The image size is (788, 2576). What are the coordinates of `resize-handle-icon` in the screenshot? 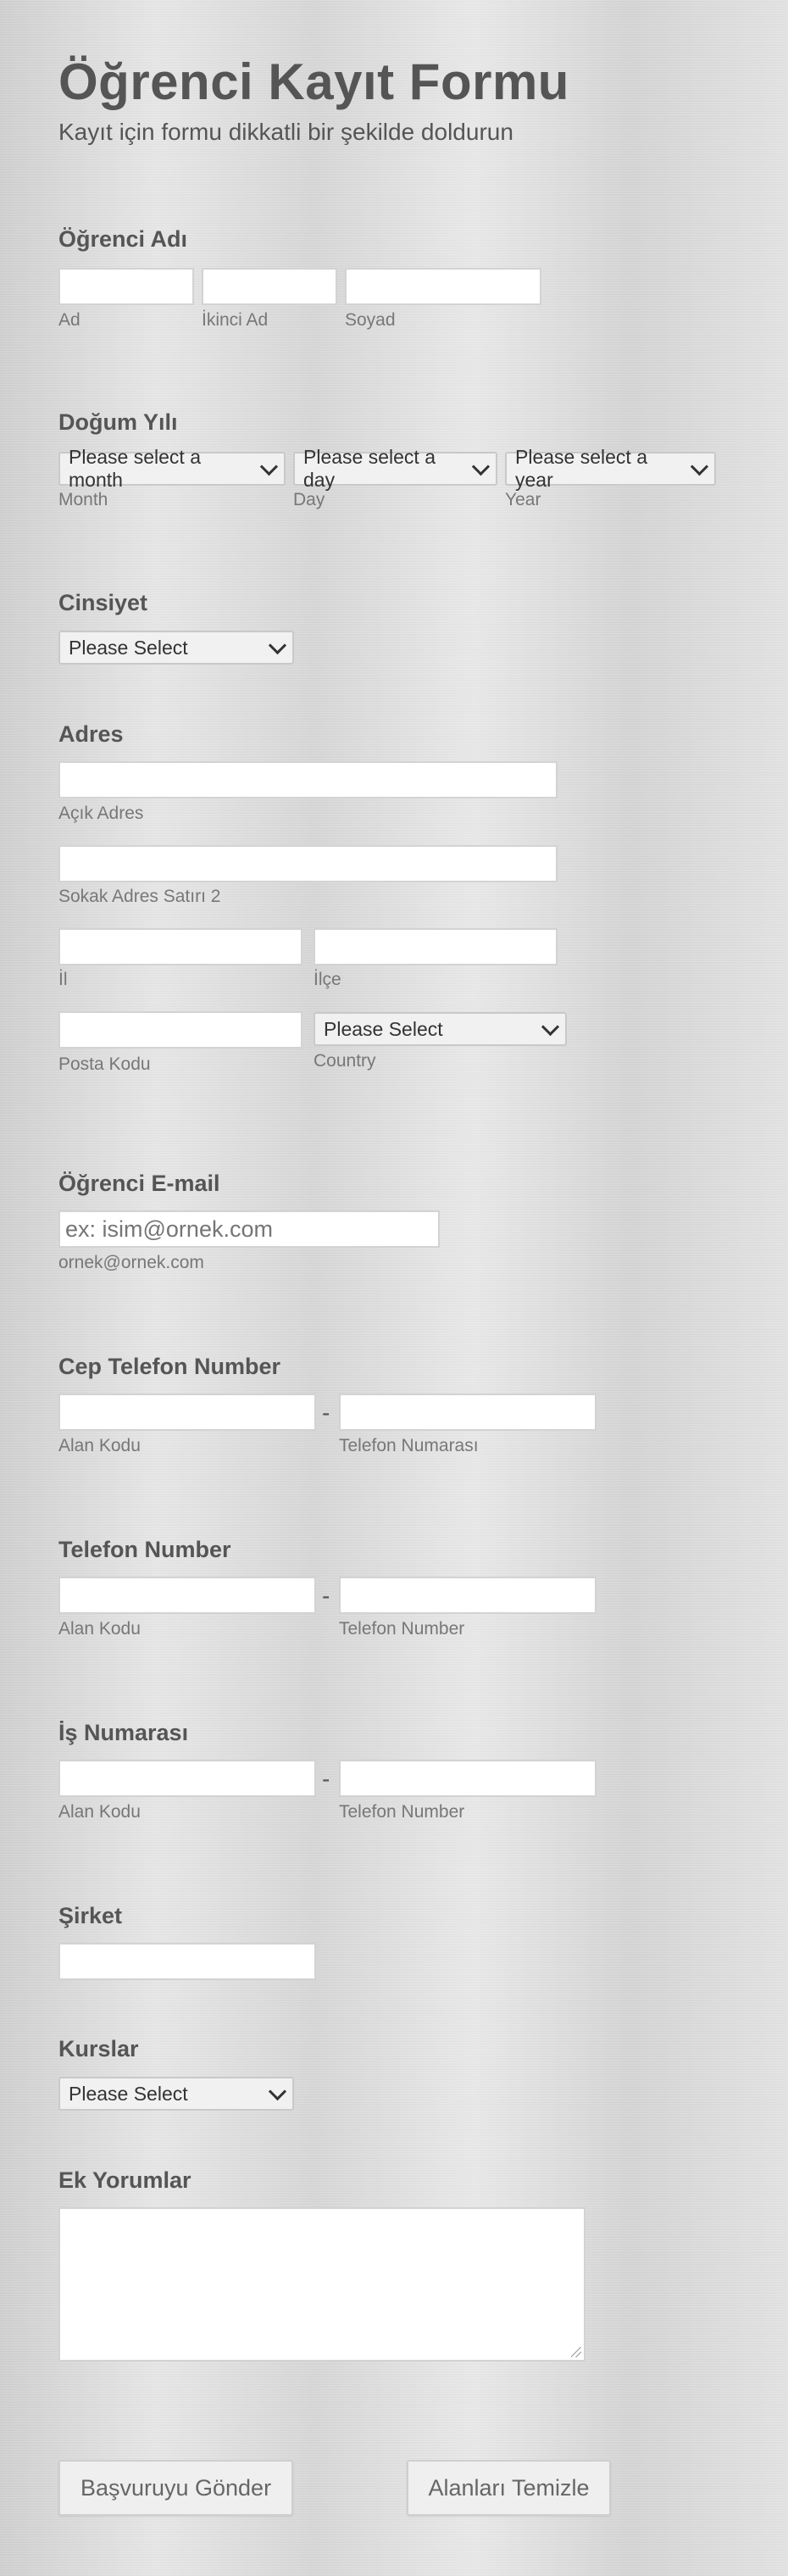 It's located at (576, 2352).